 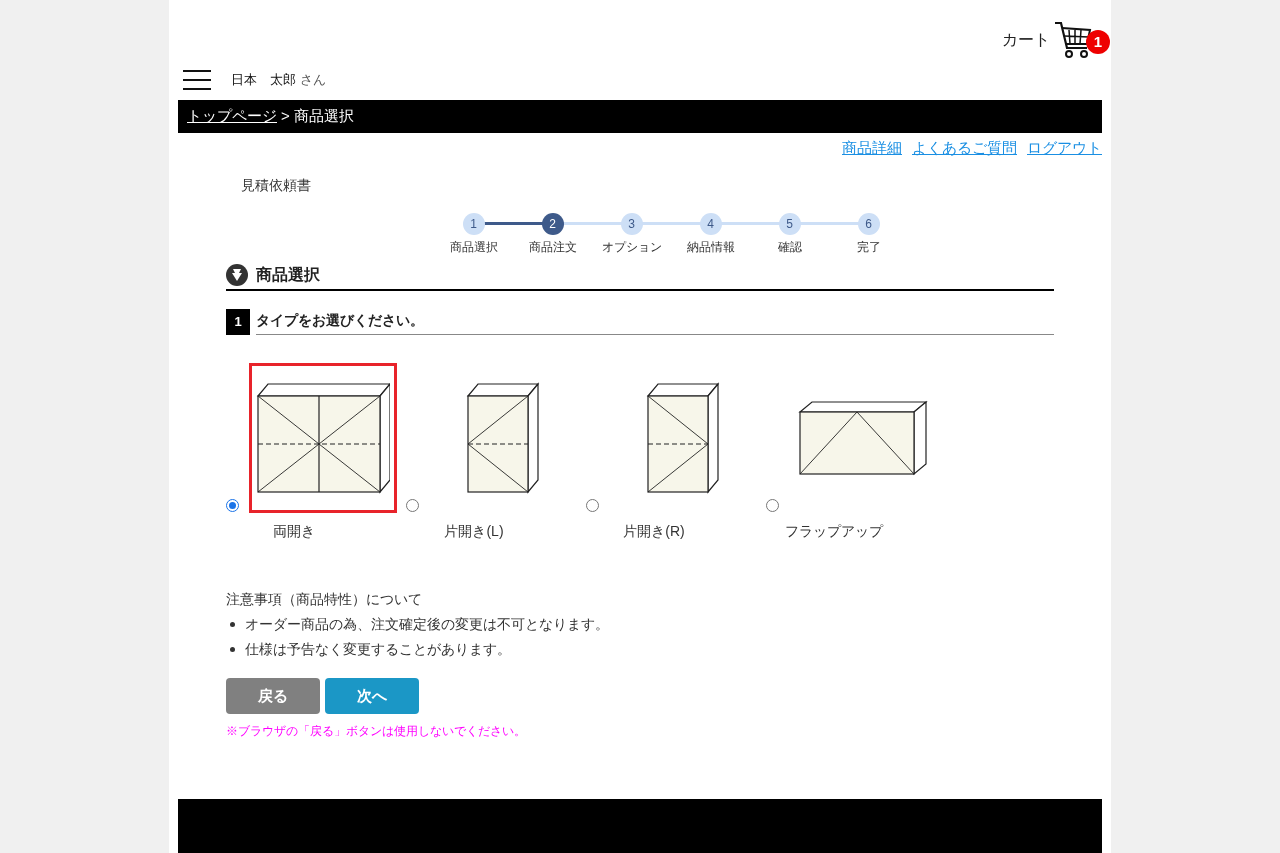 What do you see at coordinates (473, 247) in the screenshot?
I see `step-label: 商品選択` at bounding box center [473, 247].